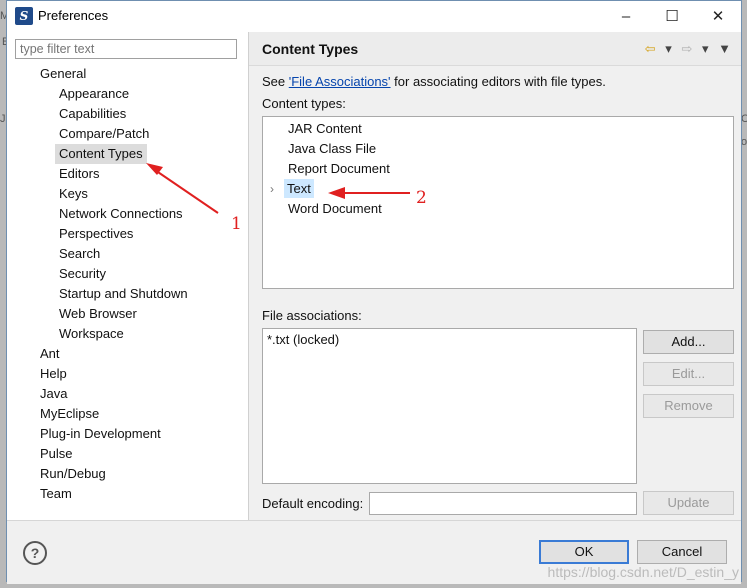  Describe the element at coordinates (236, 224) in the screenshot. I see `annotation-label-1: 1` at that location.